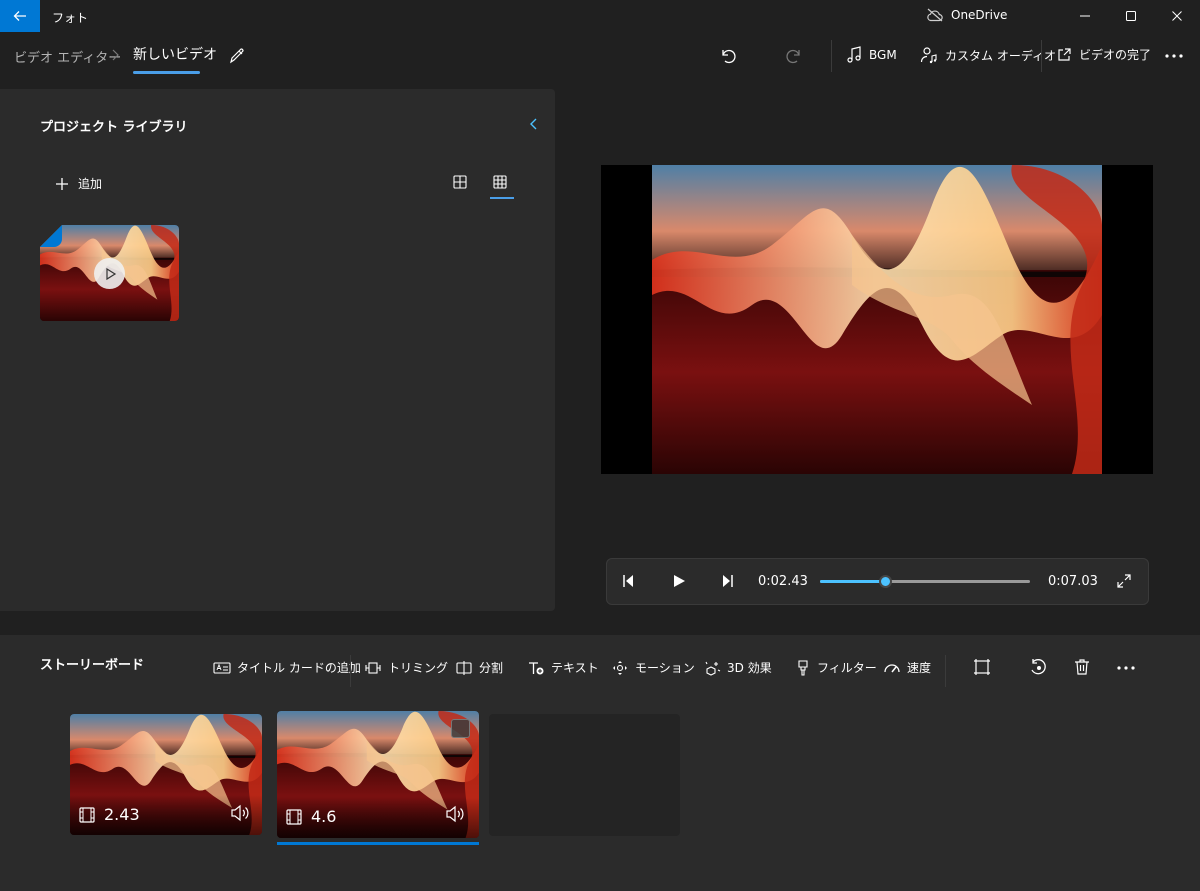 The image size is (1200, 891). I want to click on storyboard-clip-2: 4.6, so click(378, 774).